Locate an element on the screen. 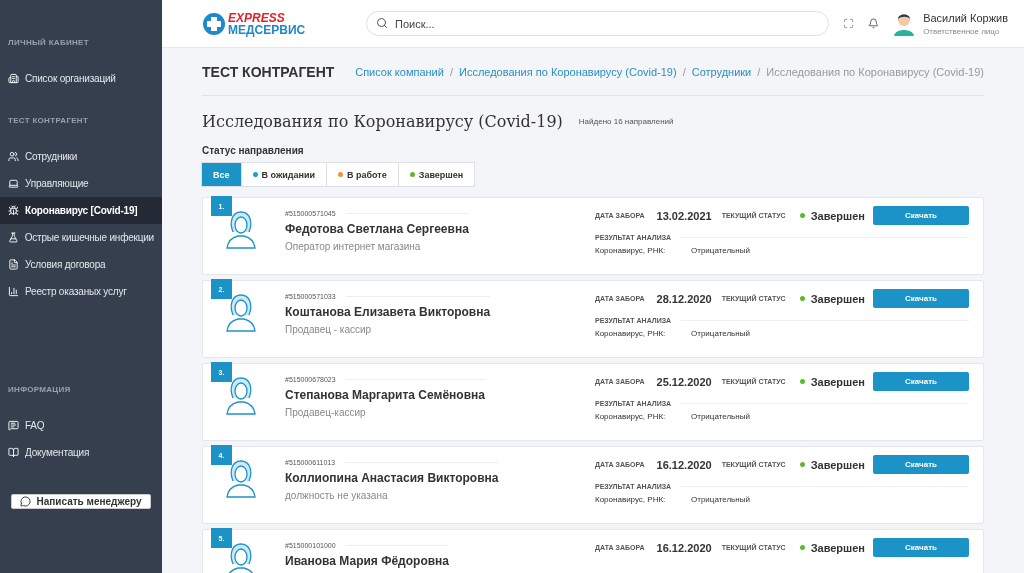 This screenshot has height=573, width=1024. section-title: ТЕСТ КОНТРАГЕНТ is located at coordinates (48, 120).